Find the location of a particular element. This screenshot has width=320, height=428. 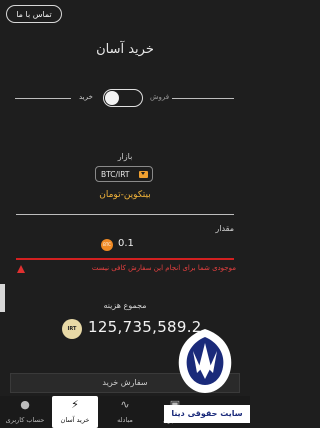

contact-us-button: تماس با ما is located at coordinates (34, 14).